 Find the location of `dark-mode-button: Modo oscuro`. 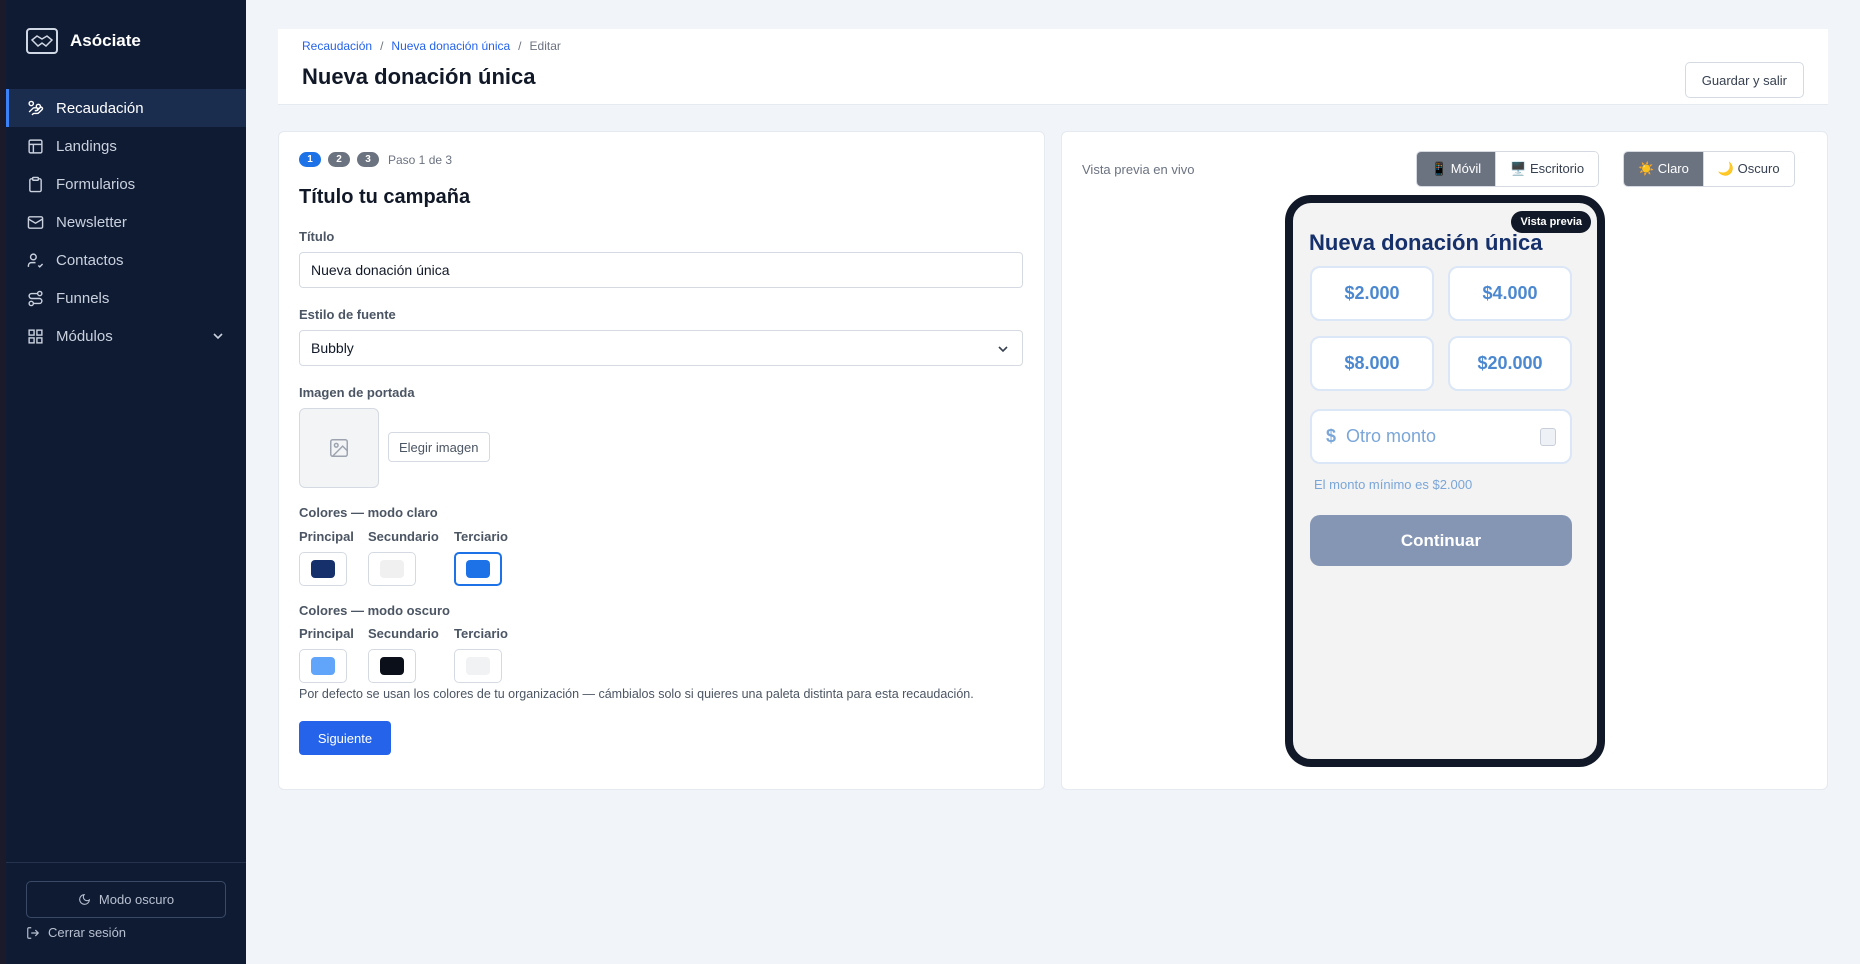

dark-mode-button: Modo oscuro is located at coordinates (126, 899).